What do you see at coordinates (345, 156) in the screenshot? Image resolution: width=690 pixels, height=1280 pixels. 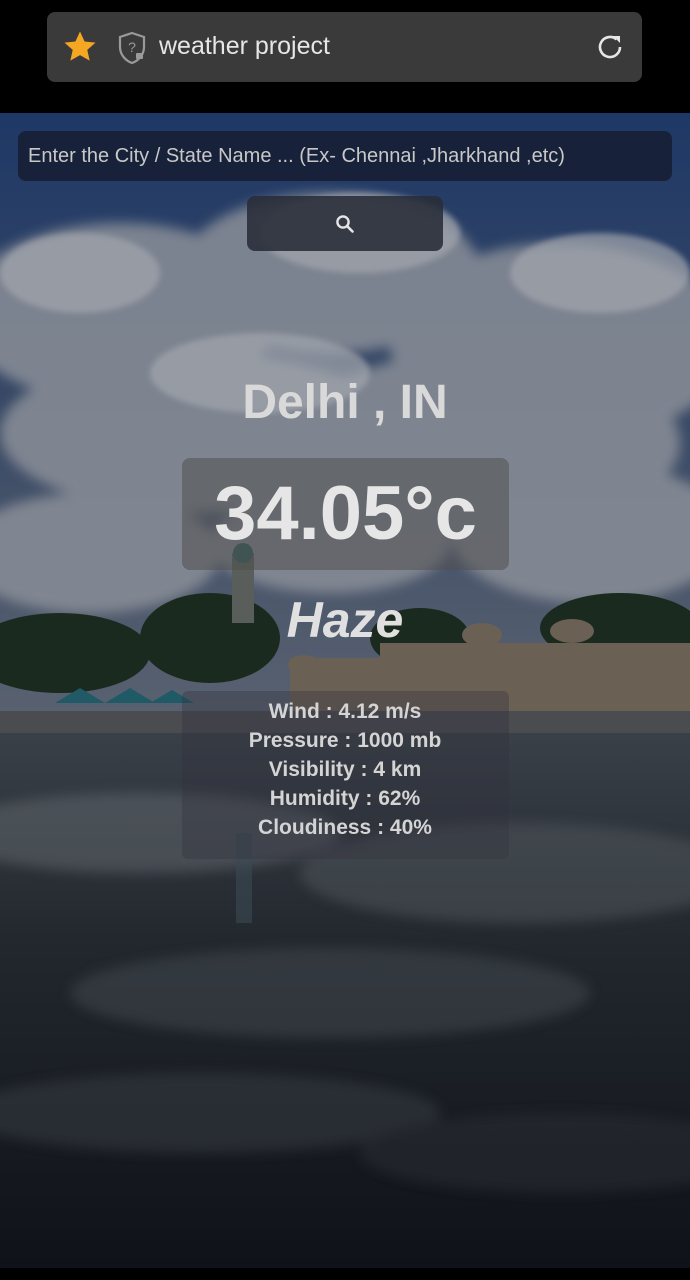 I see `city-search-input` at bounding box center [345, 156].